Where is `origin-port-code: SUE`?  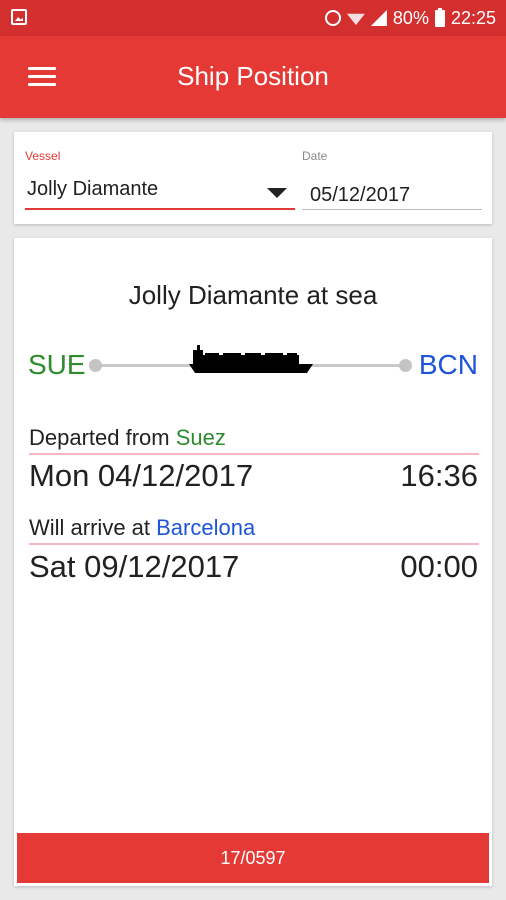 origin-port-code: SUE is located at coordinates (57, 364).